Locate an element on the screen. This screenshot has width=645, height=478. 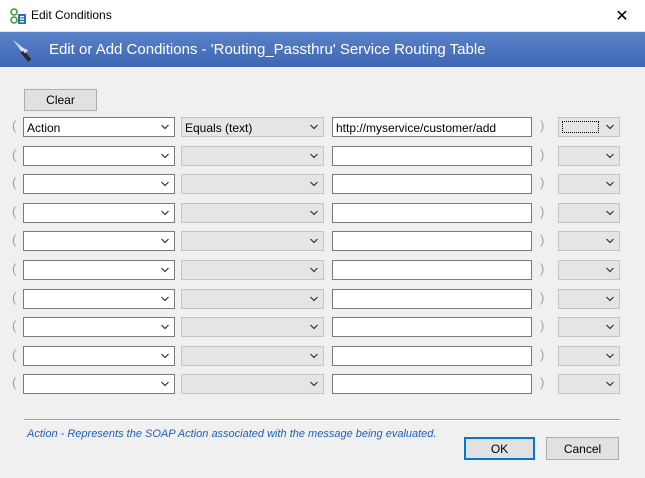
ok-button-label: OK is located at coordinates (499, 448).